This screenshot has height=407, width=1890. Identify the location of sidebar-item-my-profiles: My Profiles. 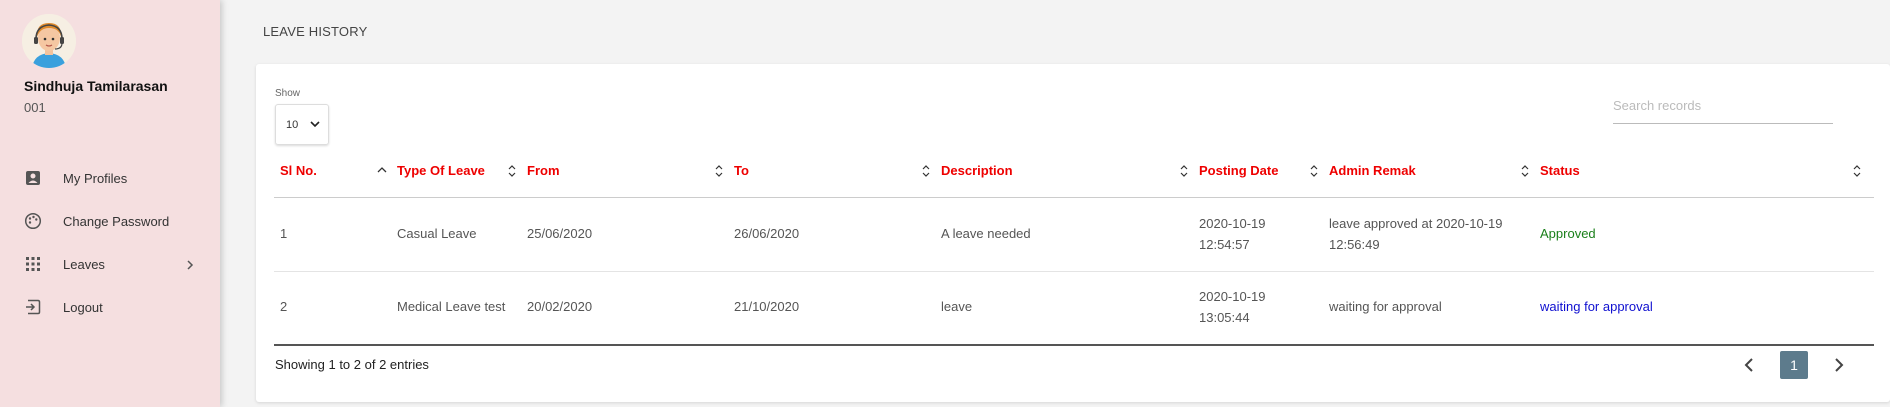
(110, 178).